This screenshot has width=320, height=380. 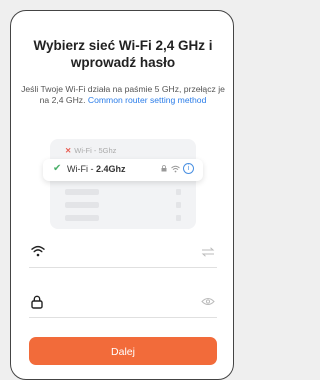 I want to click on wifi-signal-icon, so click(x=175, y=169).